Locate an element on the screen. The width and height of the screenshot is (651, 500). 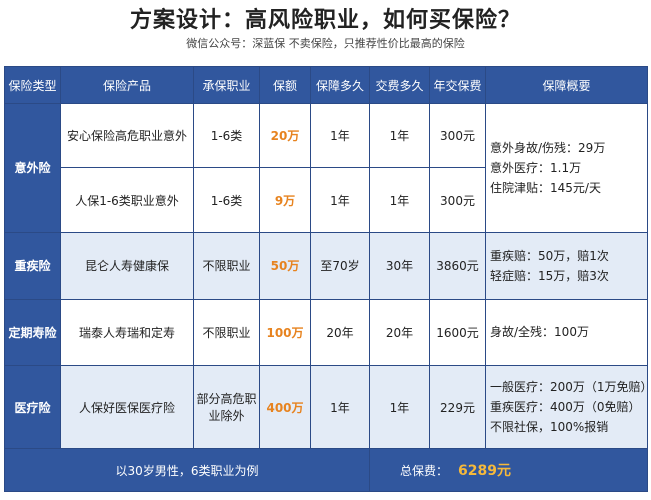
amount-cell: 400万 is located at coordinates (285, 407).